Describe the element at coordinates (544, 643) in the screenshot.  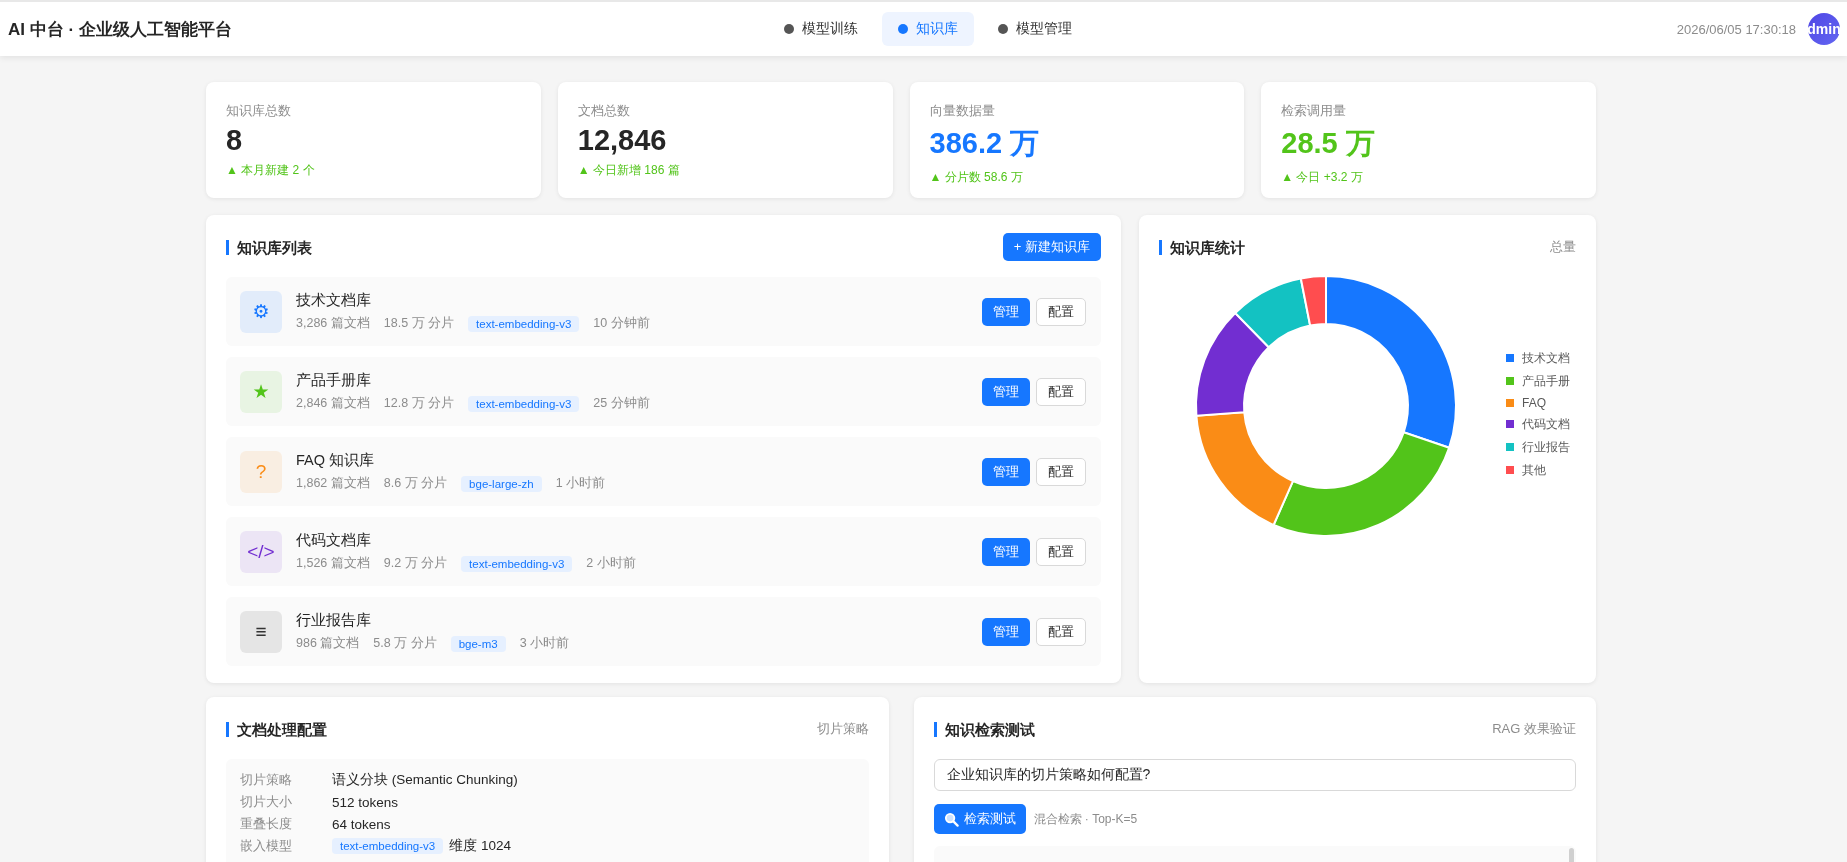
I see `updated-time: 3 小时前` at that location.